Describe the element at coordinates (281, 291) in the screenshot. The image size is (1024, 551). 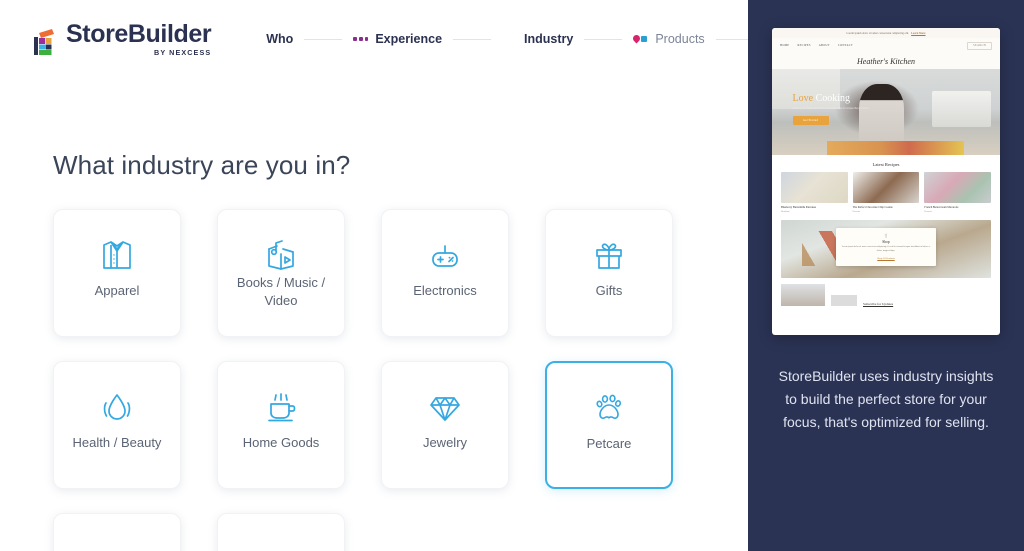
I see `industry-label: Books / Music / Video` at that location.